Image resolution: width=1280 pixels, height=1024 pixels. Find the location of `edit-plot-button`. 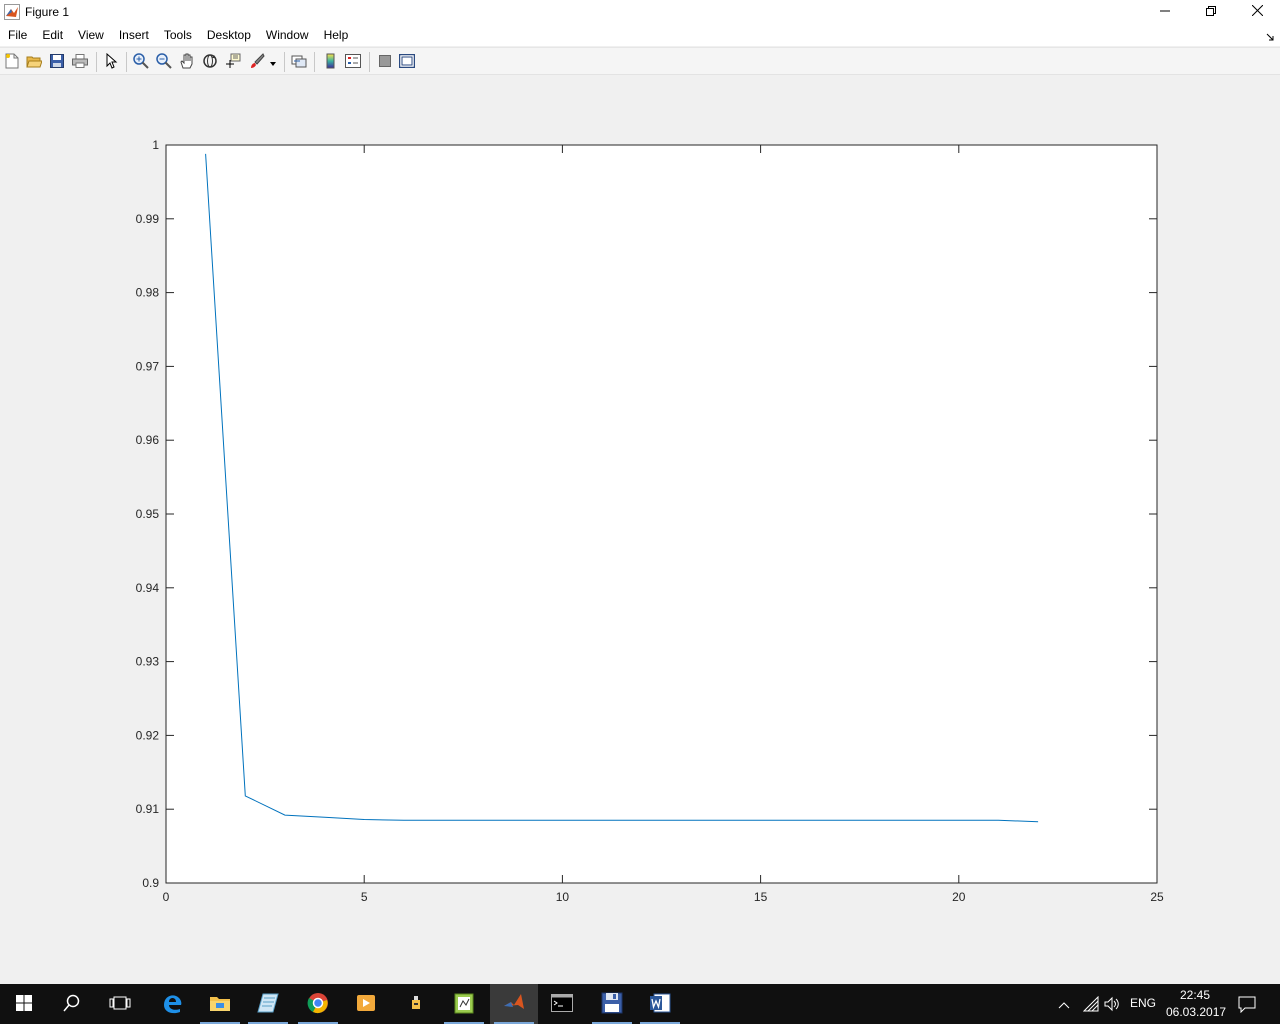

edit-plot-button is located at coordinates (112, 62).